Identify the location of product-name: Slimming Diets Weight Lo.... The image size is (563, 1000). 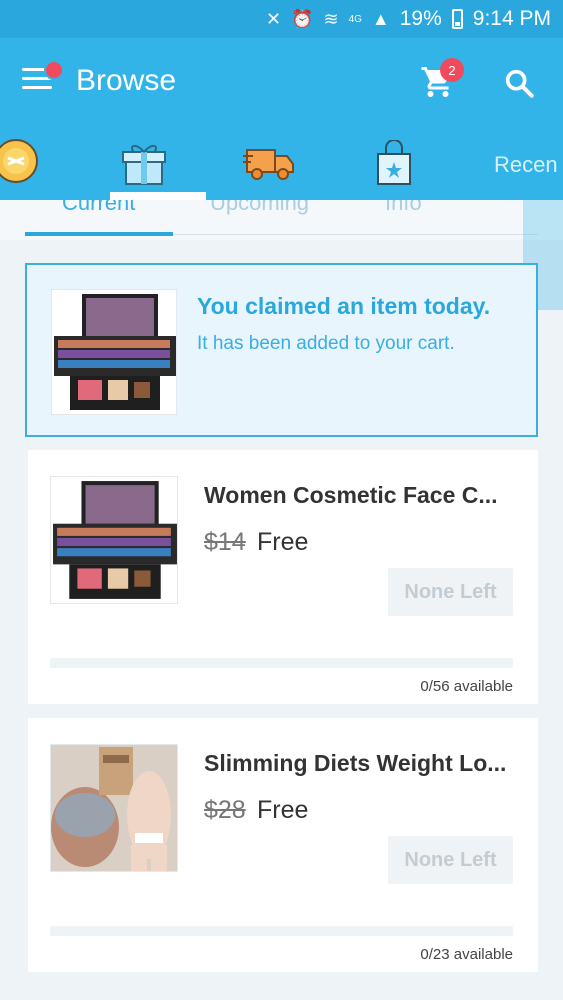
(355, 763).